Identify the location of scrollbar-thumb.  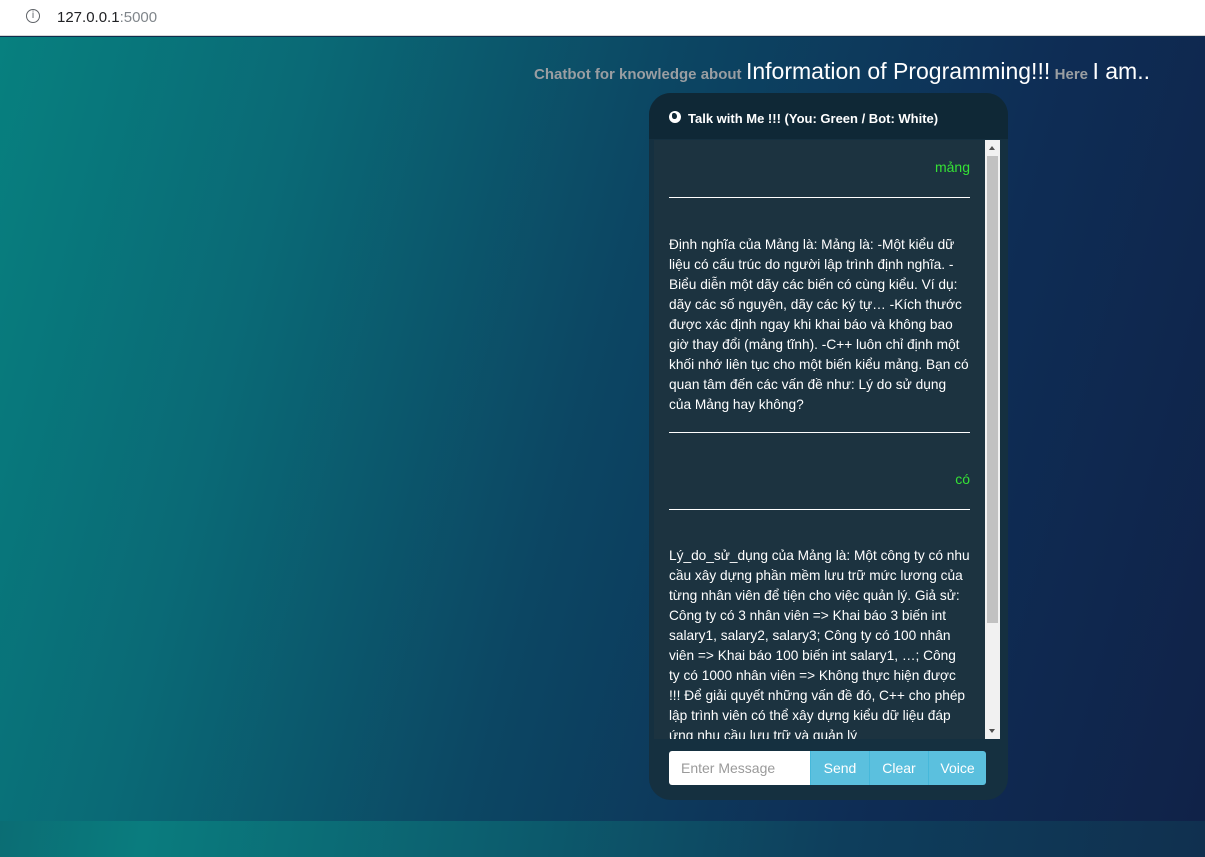
(992, 389).